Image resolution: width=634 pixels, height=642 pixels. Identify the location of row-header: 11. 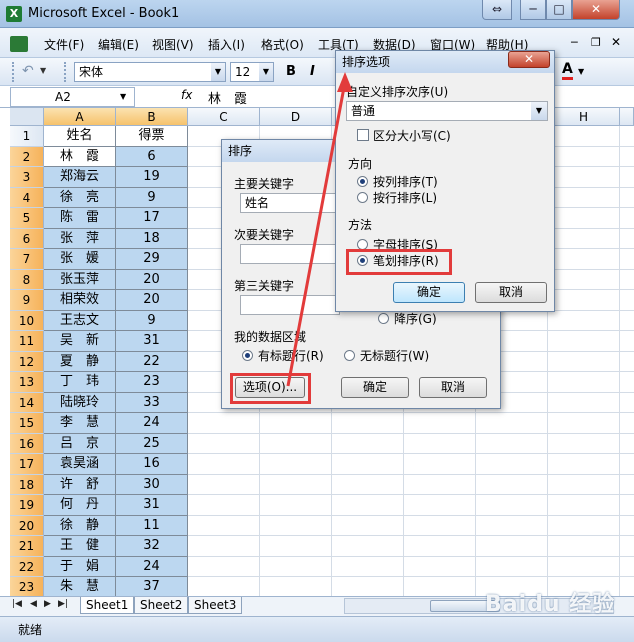
(27, 341).